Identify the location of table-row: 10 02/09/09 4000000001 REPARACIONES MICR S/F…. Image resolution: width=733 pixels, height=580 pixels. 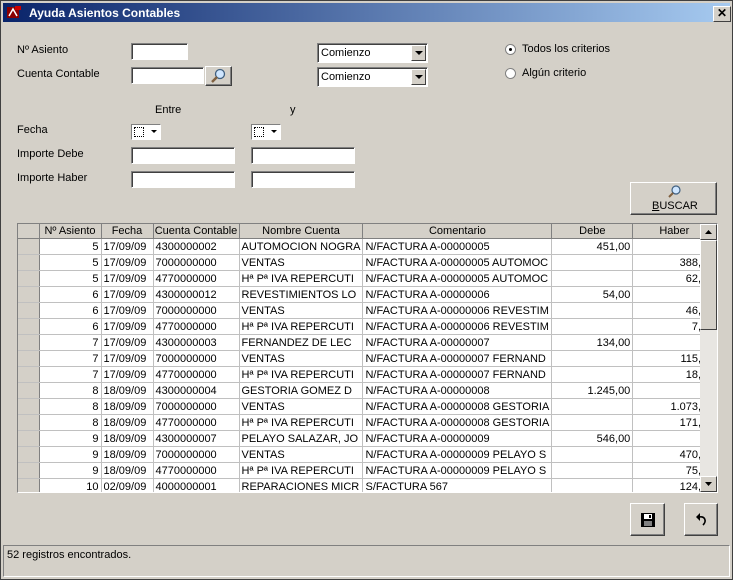
(367, 485).